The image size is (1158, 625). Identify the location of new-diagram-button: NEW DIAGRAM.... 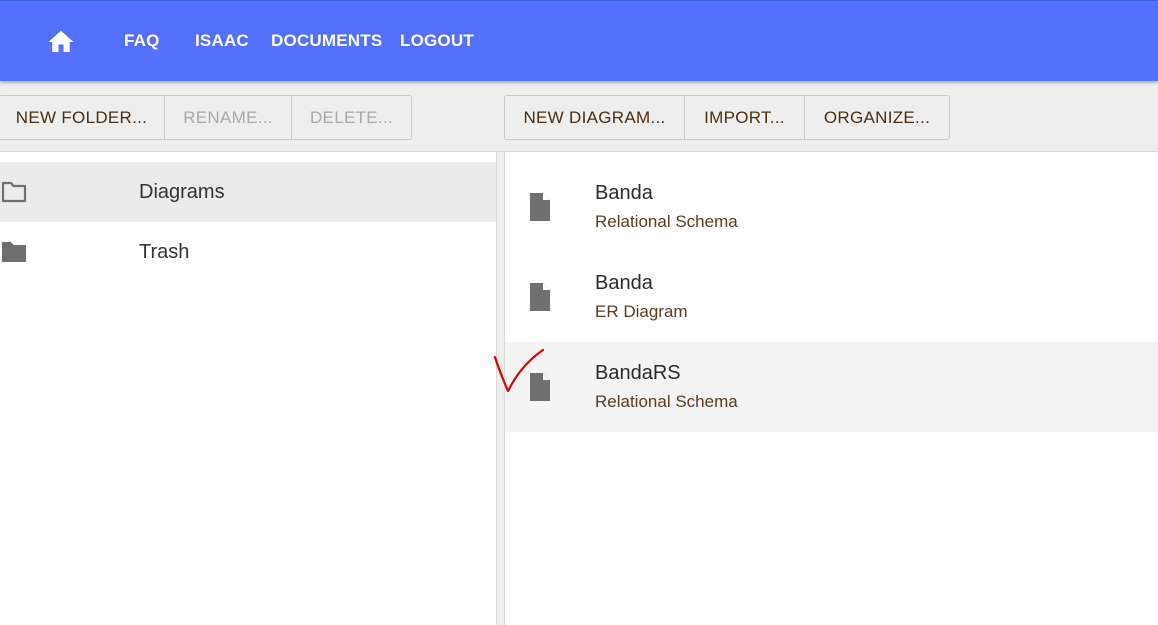
(595, 117).